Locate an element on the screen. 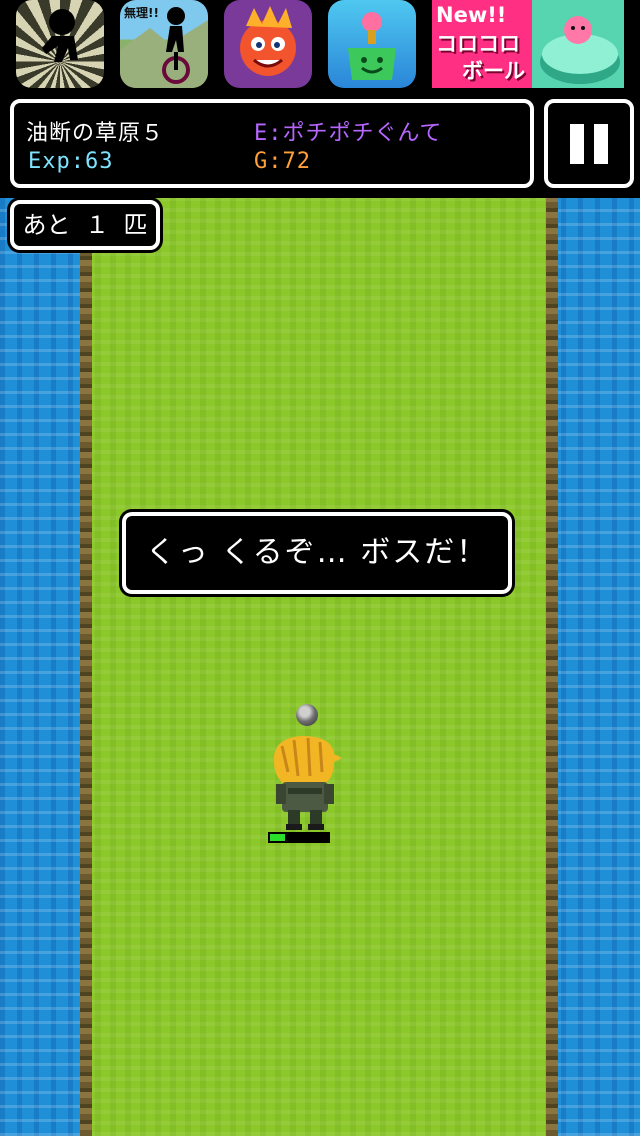 This screenshot has width=640, height=1136. exp-counter: Exp:63 is located at coordinates (71, 161).